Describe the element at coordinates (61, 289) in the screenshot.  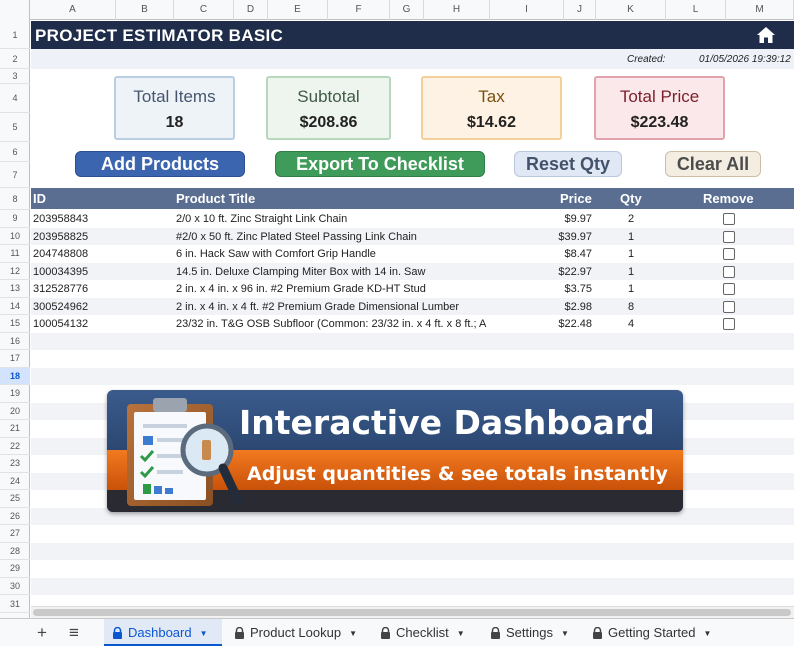
I see `cell-id: 312528776` at that location.